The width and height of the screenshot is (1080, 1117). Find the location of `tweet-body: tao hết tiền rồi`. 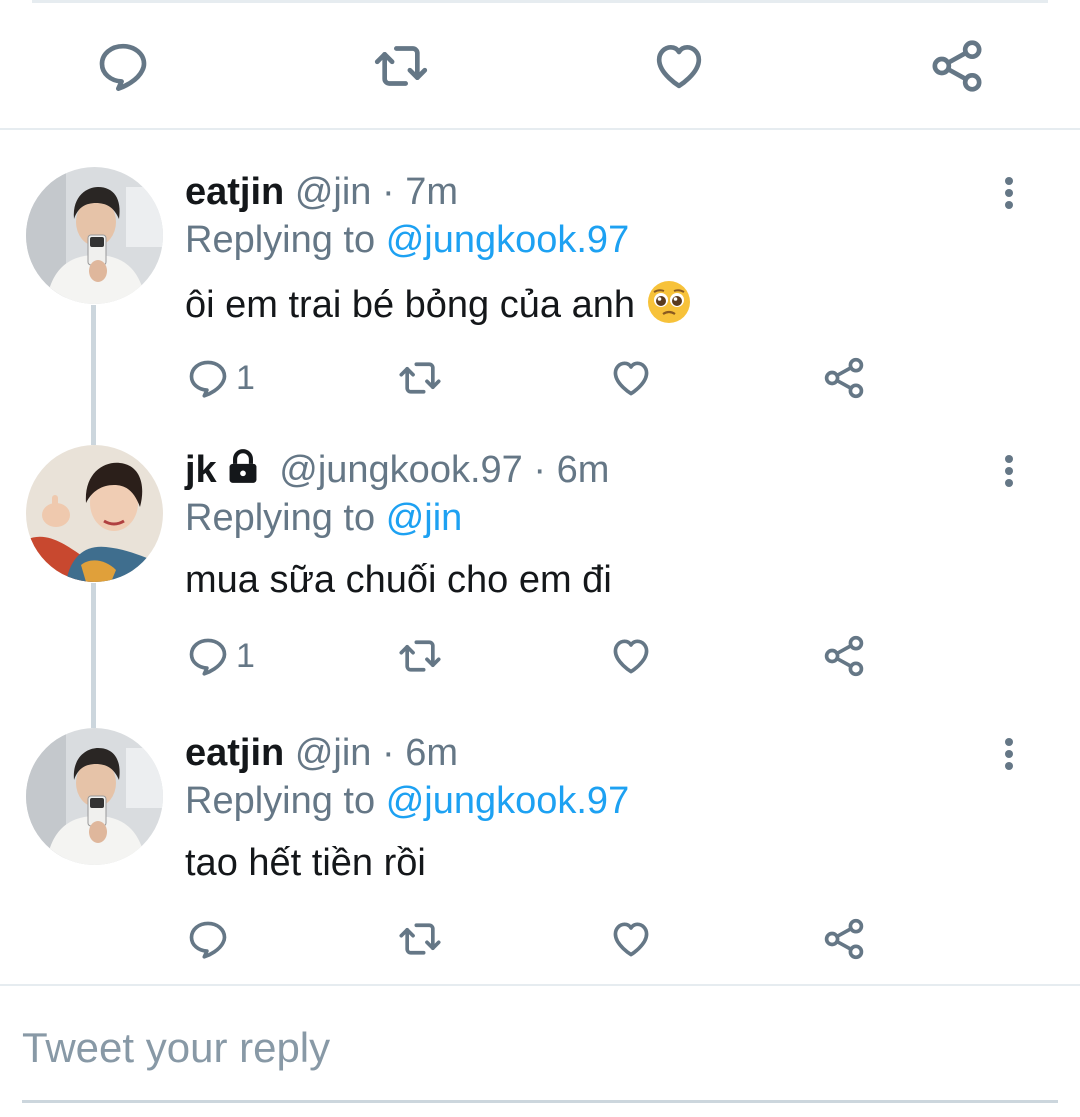

tweet-body: tao hết tiền rồi is located at coordinates (305, 863).